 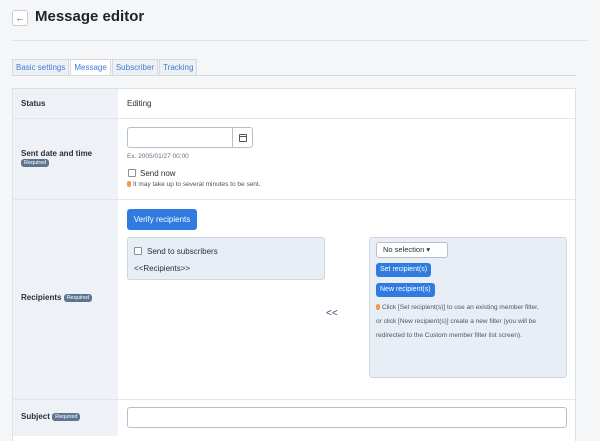 I want to click on recipients-source-box: Send to subscribers <<Recipients>>, so click(x=226, y=258).